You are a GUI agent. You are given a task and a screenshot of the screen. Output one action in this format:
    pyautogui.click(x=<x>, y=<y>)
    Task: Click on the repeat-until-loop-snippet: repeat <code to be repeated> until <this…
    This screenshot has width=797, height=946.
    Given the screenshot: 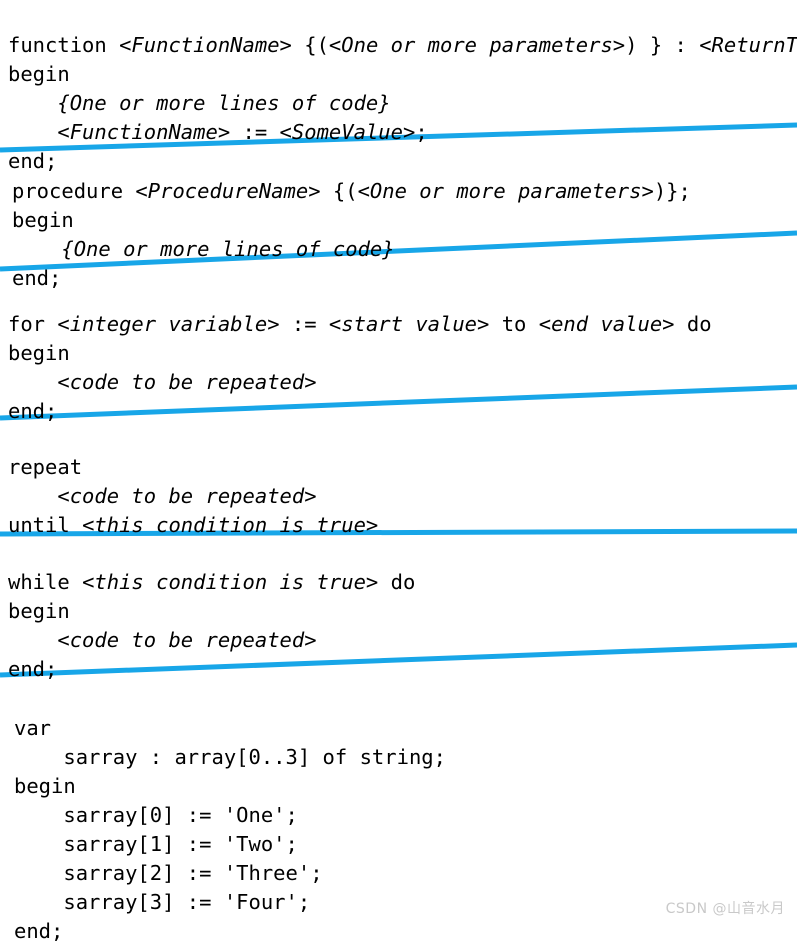 What is the action you would take?
    pyautogui.click(x=402, y=496)
    